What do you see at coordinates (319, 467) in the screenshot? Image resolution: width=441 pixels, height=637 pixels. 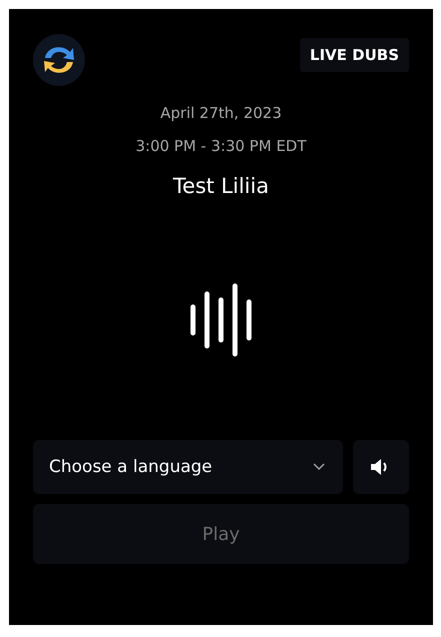 I see `chevron-down-icon` at bounding box center [319, 467].